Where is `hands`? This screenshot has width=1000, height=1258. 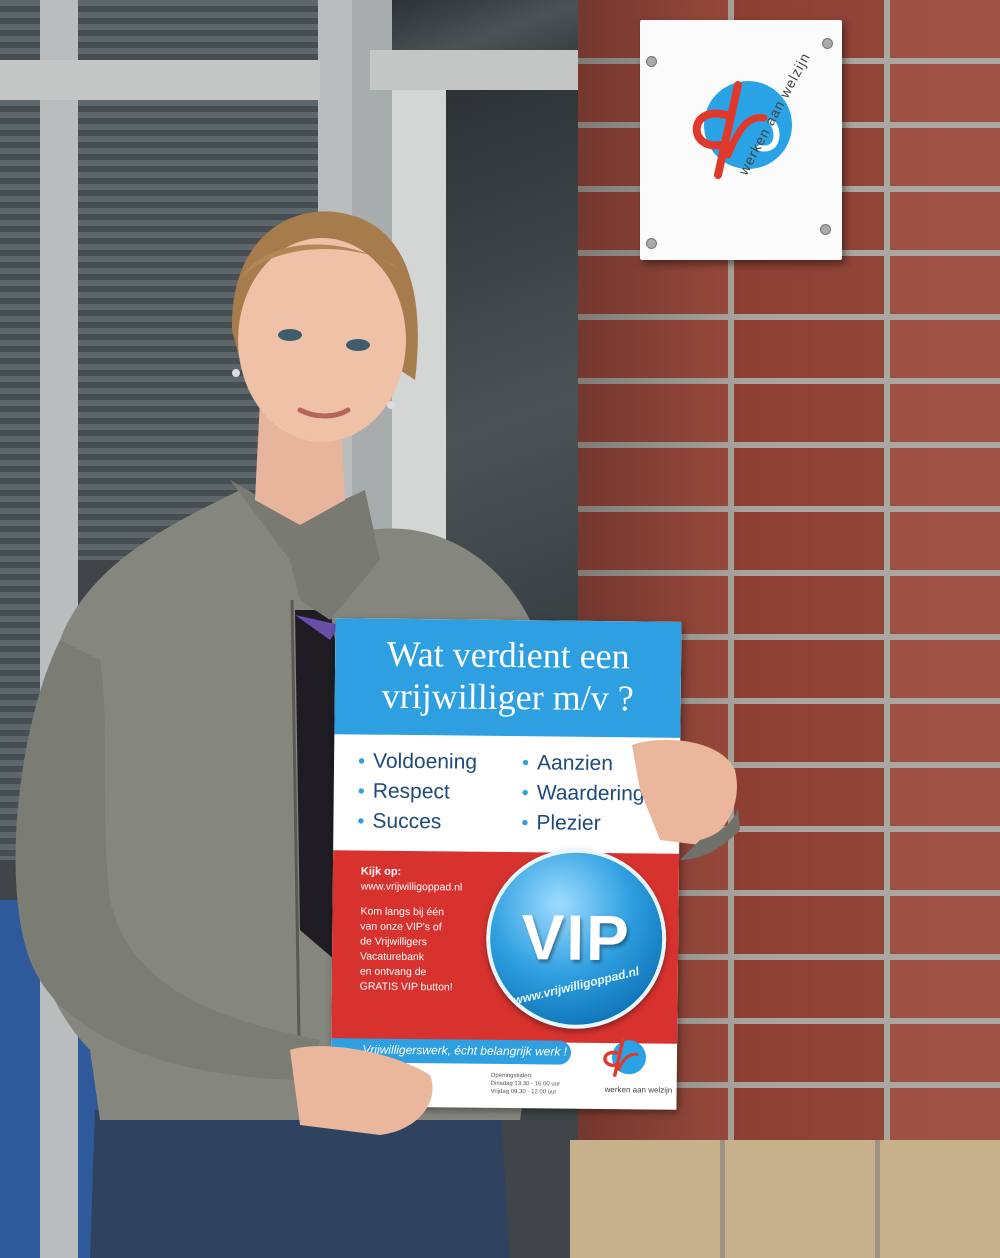
hands is located at coordinates (515, 937).